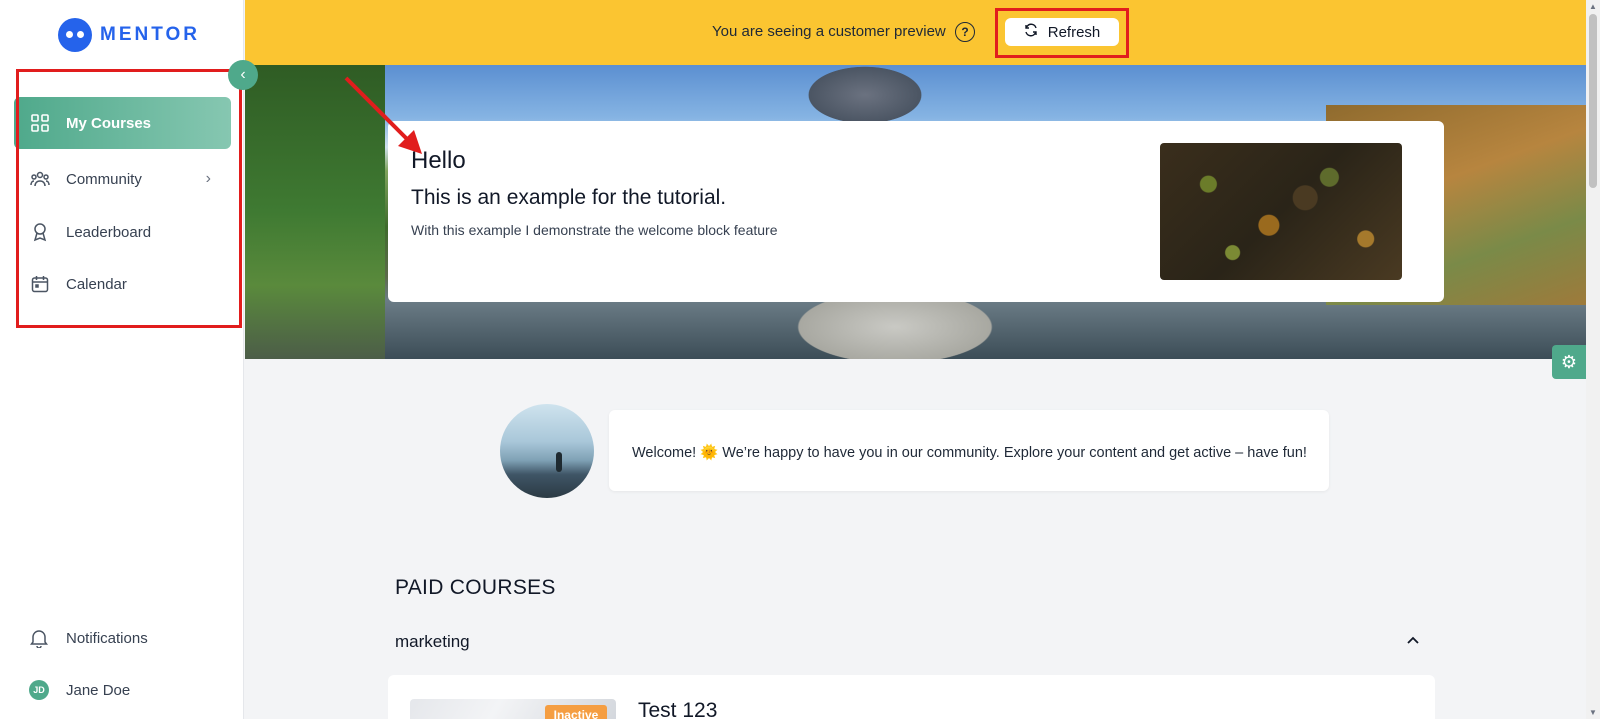 This screenshot has width=1600, height=719. What do you see at coordinates (829, 31) in the screenshot?
I see `preview-text: You are seeing a customer preview` at bounding box center [829, 31].